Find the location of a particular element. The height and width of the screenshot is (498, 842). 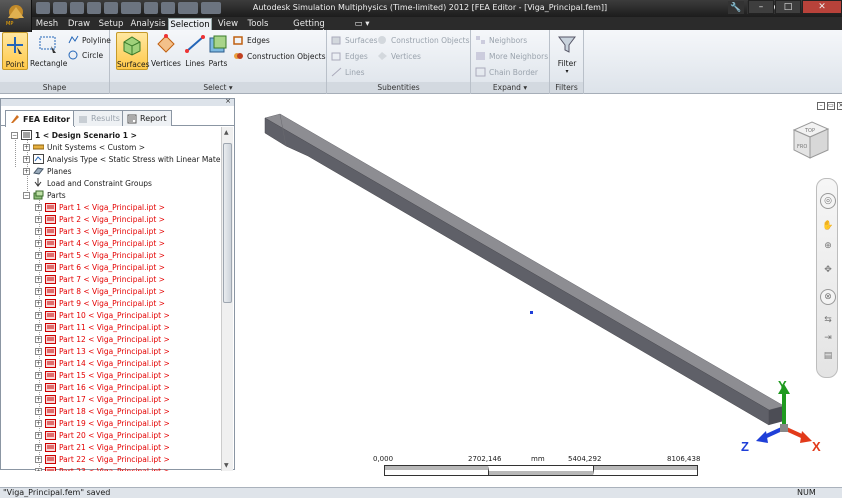

tree-root: − 1 < Design Scenario 1 > is located at coordinates (74, 135).